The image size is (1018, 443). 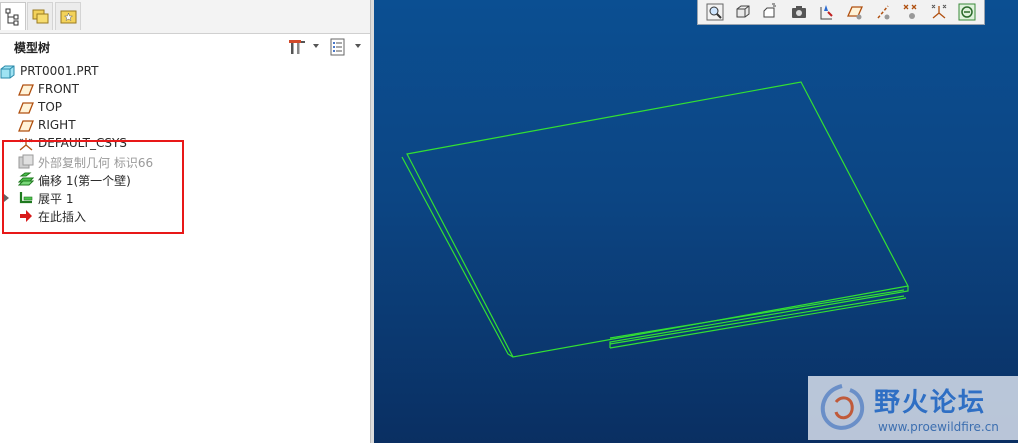 I want to click on forum-watermark: 野火论坛 www.proewildfire.cn, so click(x=913, y=408).